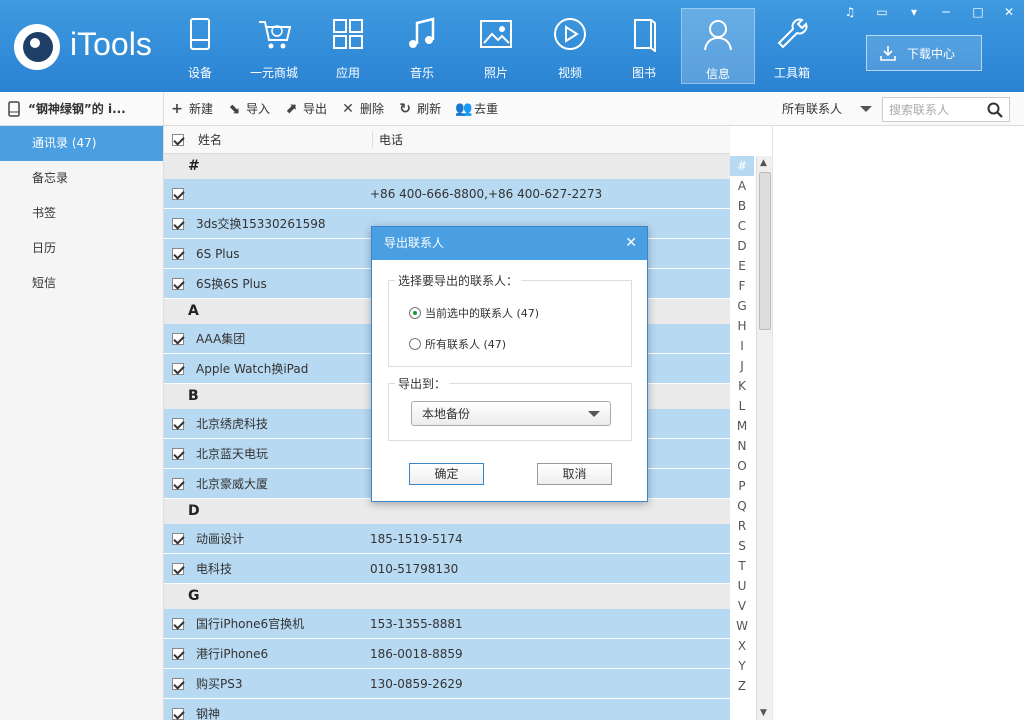  Describe the element at coordinates (978, 12) in the screenshot. I see `maximize-icon: □` at that location.